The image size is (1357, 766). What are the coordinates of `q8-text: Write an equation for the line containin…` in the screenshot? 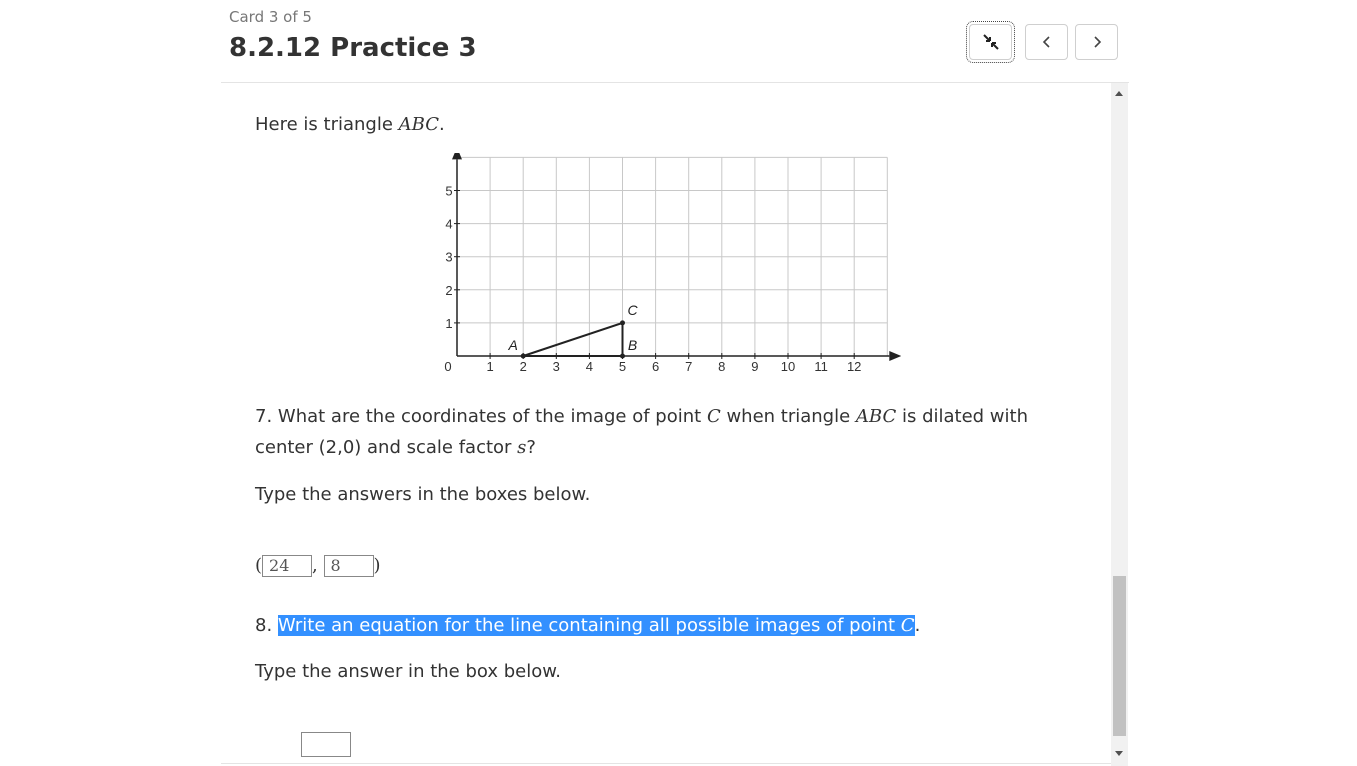 It's located at (589, 625).